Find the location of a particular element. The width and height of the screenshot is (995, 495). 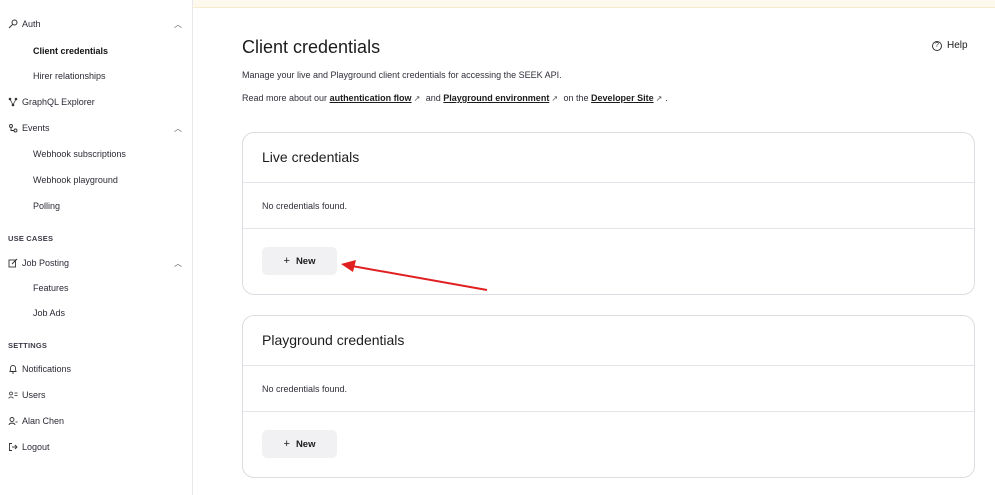

logout-icon is located at coordinates (13, 447).